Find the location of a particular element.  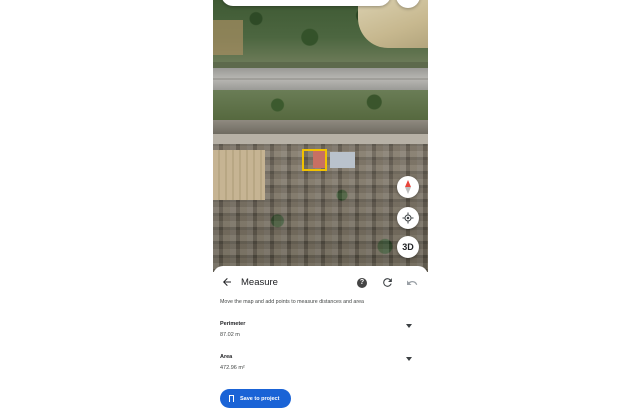

refresh-button is located at coordinates (387, 282).